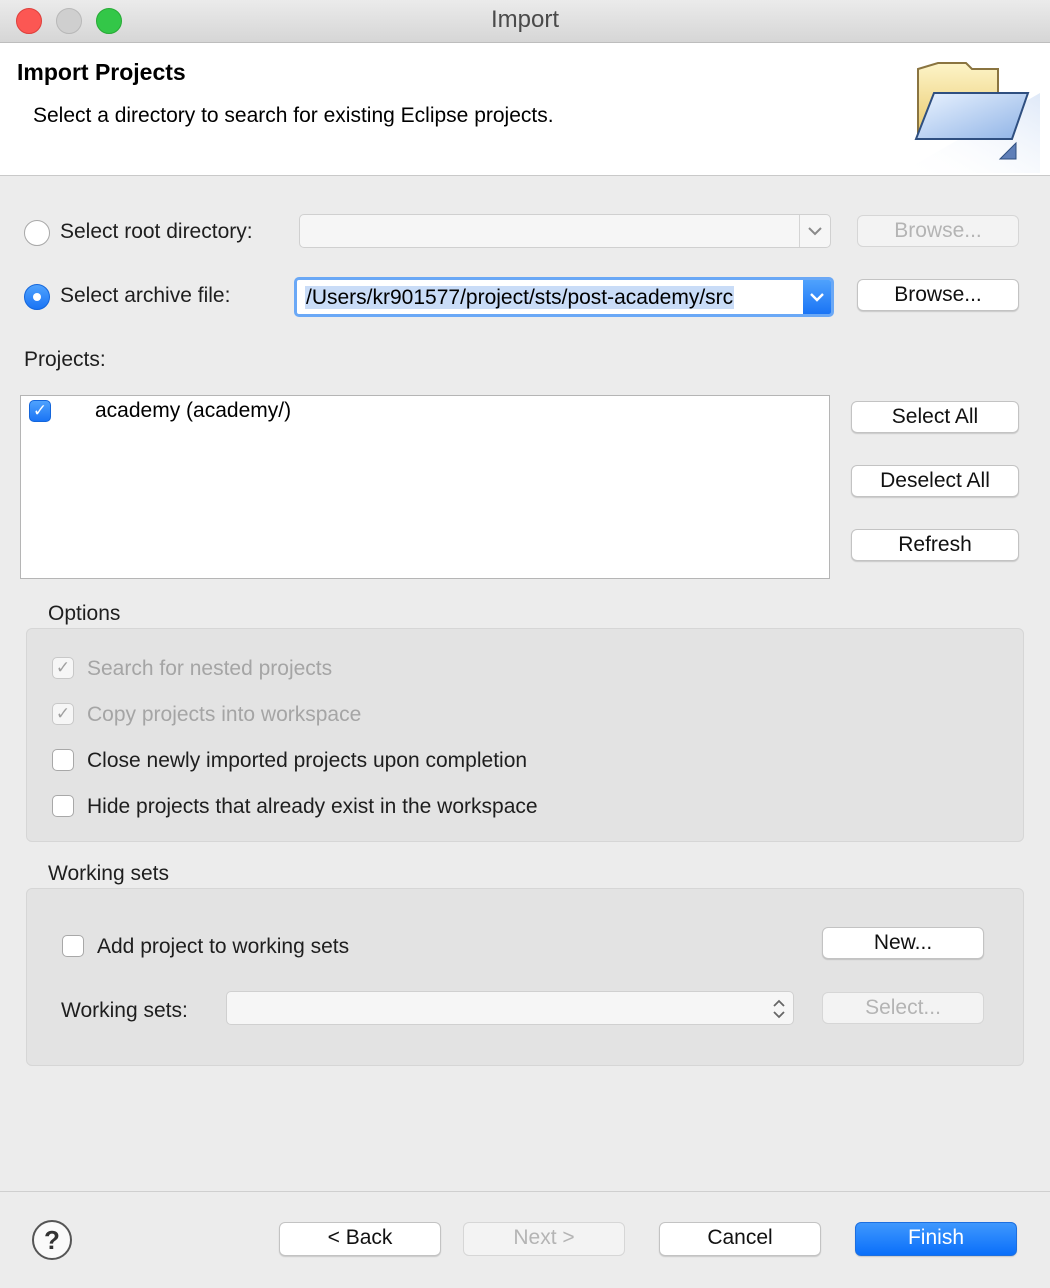 This screenshot has width=1050, height=1288. Describe the element at coordinates (156, 231) in the screenshot. I see `root-directory-label: Select root directory:` at that location.